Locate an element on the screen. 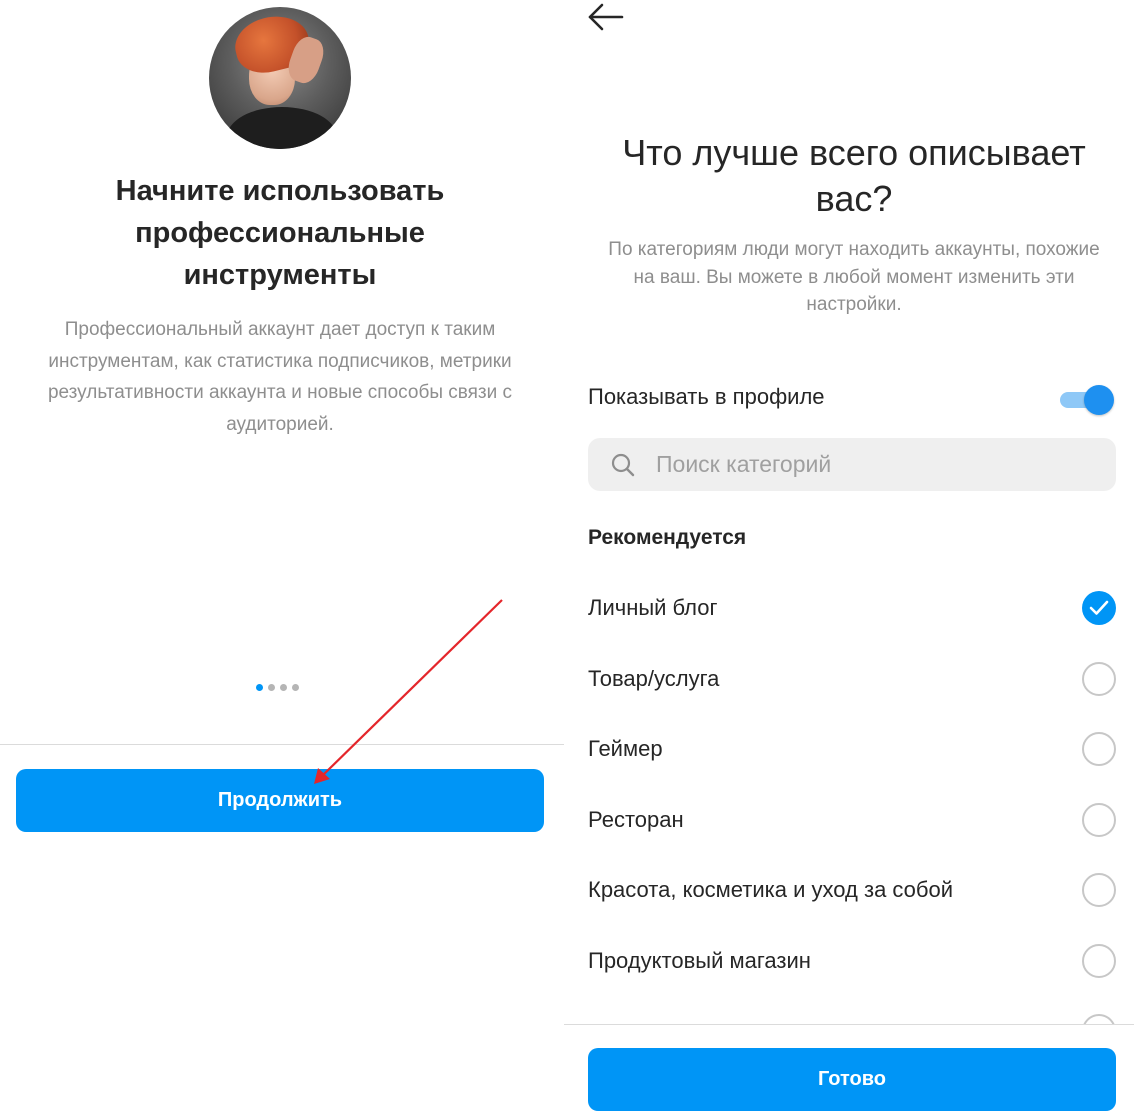  search-input is located at coordinates (886, 464).